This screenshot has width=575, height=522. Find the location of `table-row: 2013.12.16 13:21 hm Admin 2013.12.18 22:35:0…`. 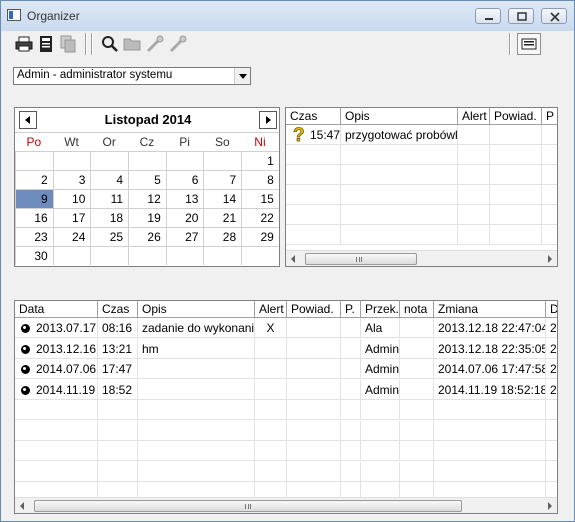

table-row: 2013.12.16 13:21 hm Admin 2013.12.18 22:35:0… is located at coordinates (286, 348).